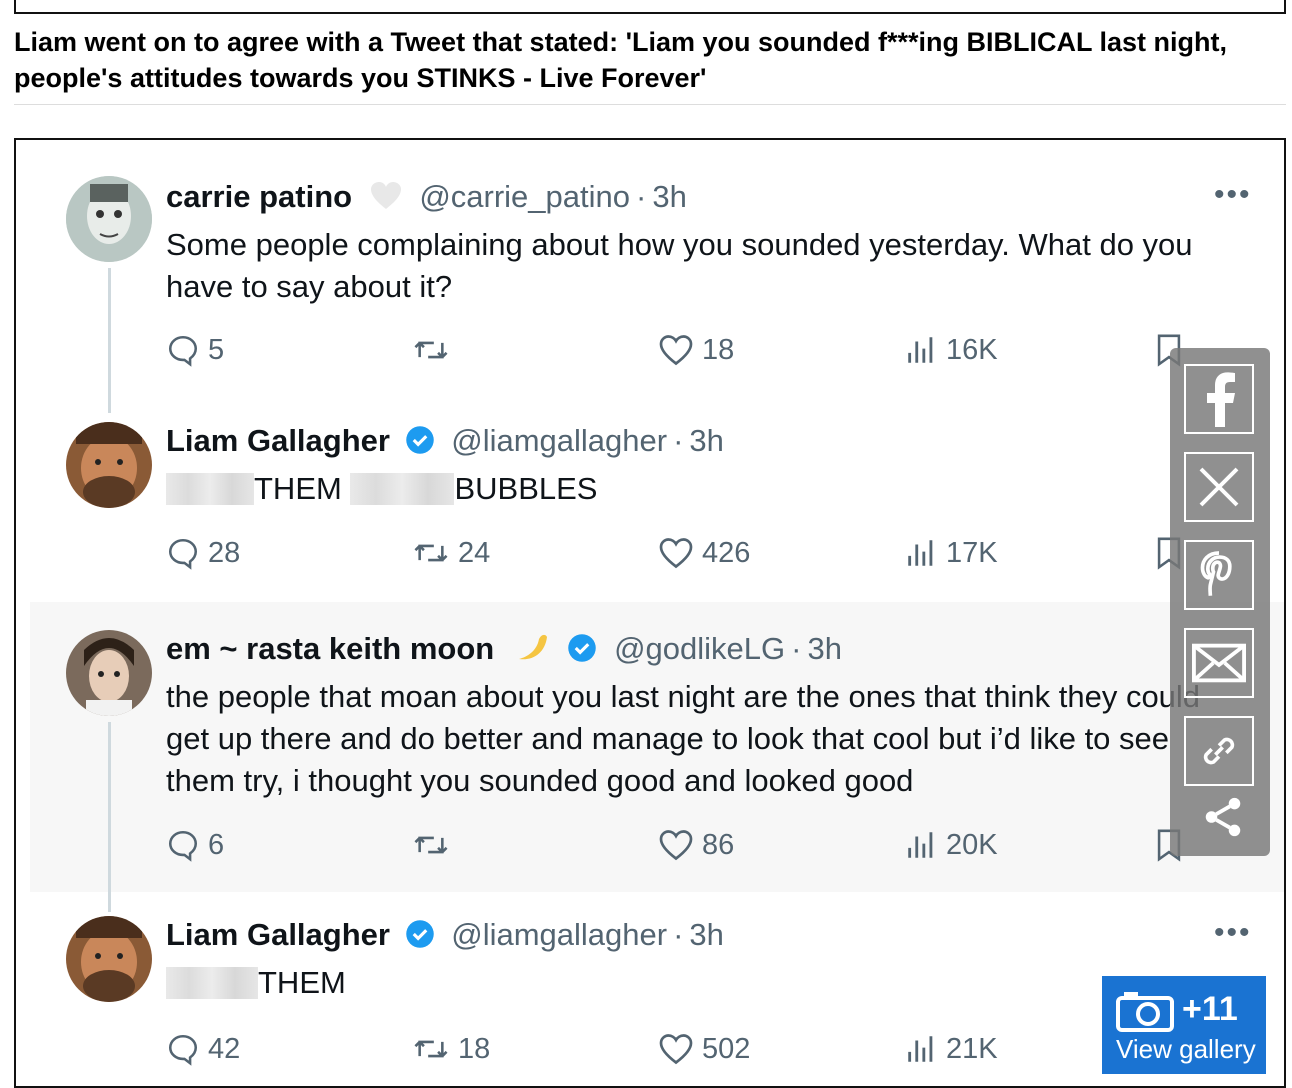 This screenshot has width=1292, height=1088. I want to click on reply-count: 28, so click(224, 552).